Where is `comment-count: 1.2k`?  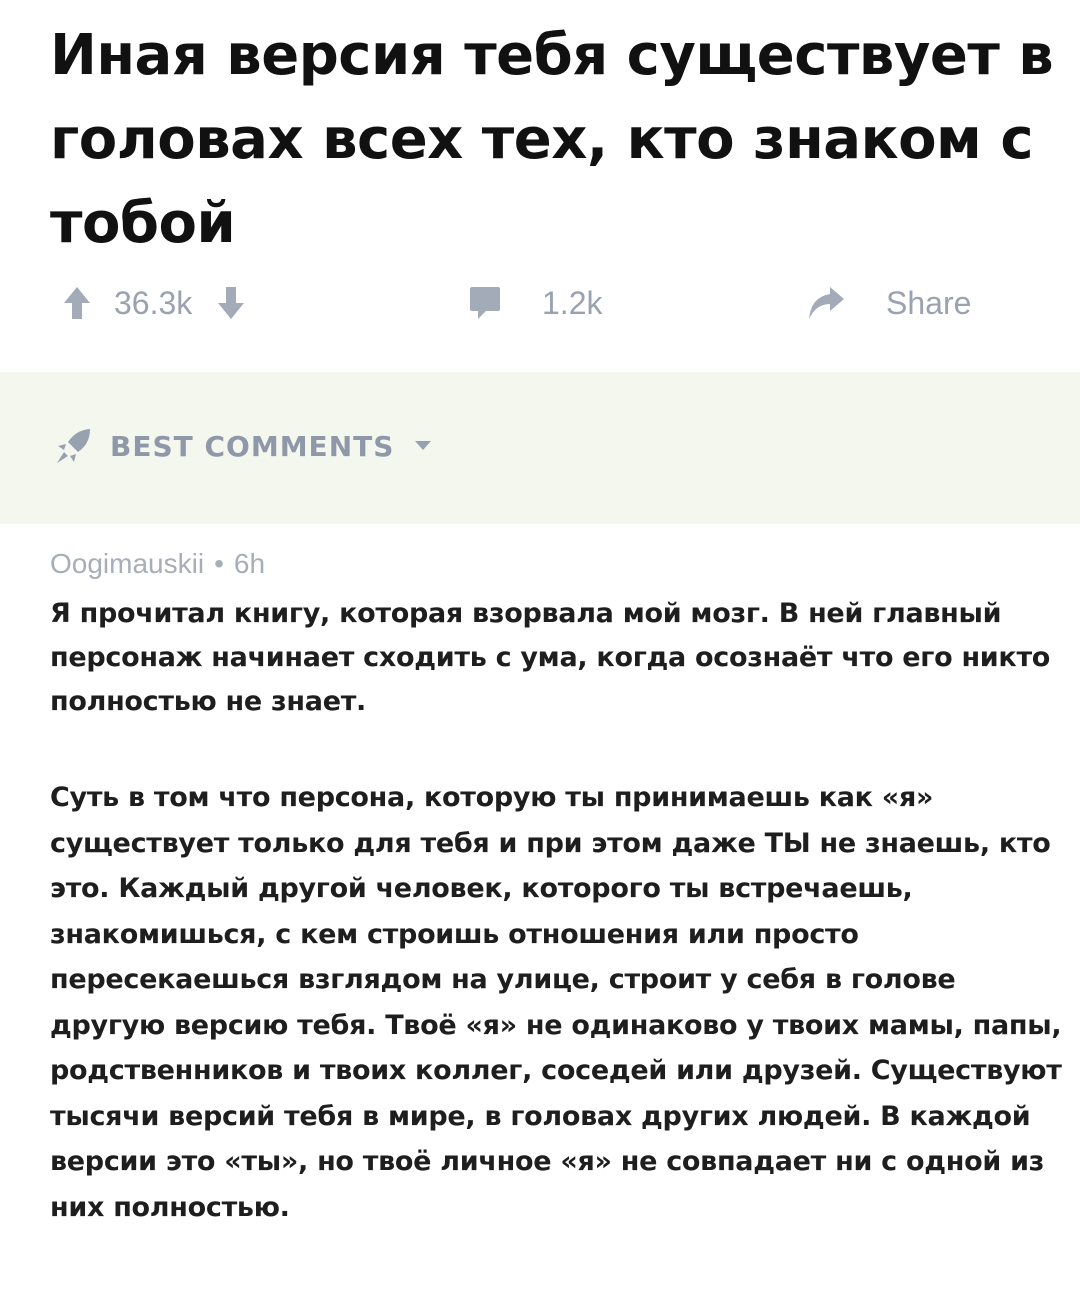 comment-count: 1.2k is located at coordinates (572, 302).